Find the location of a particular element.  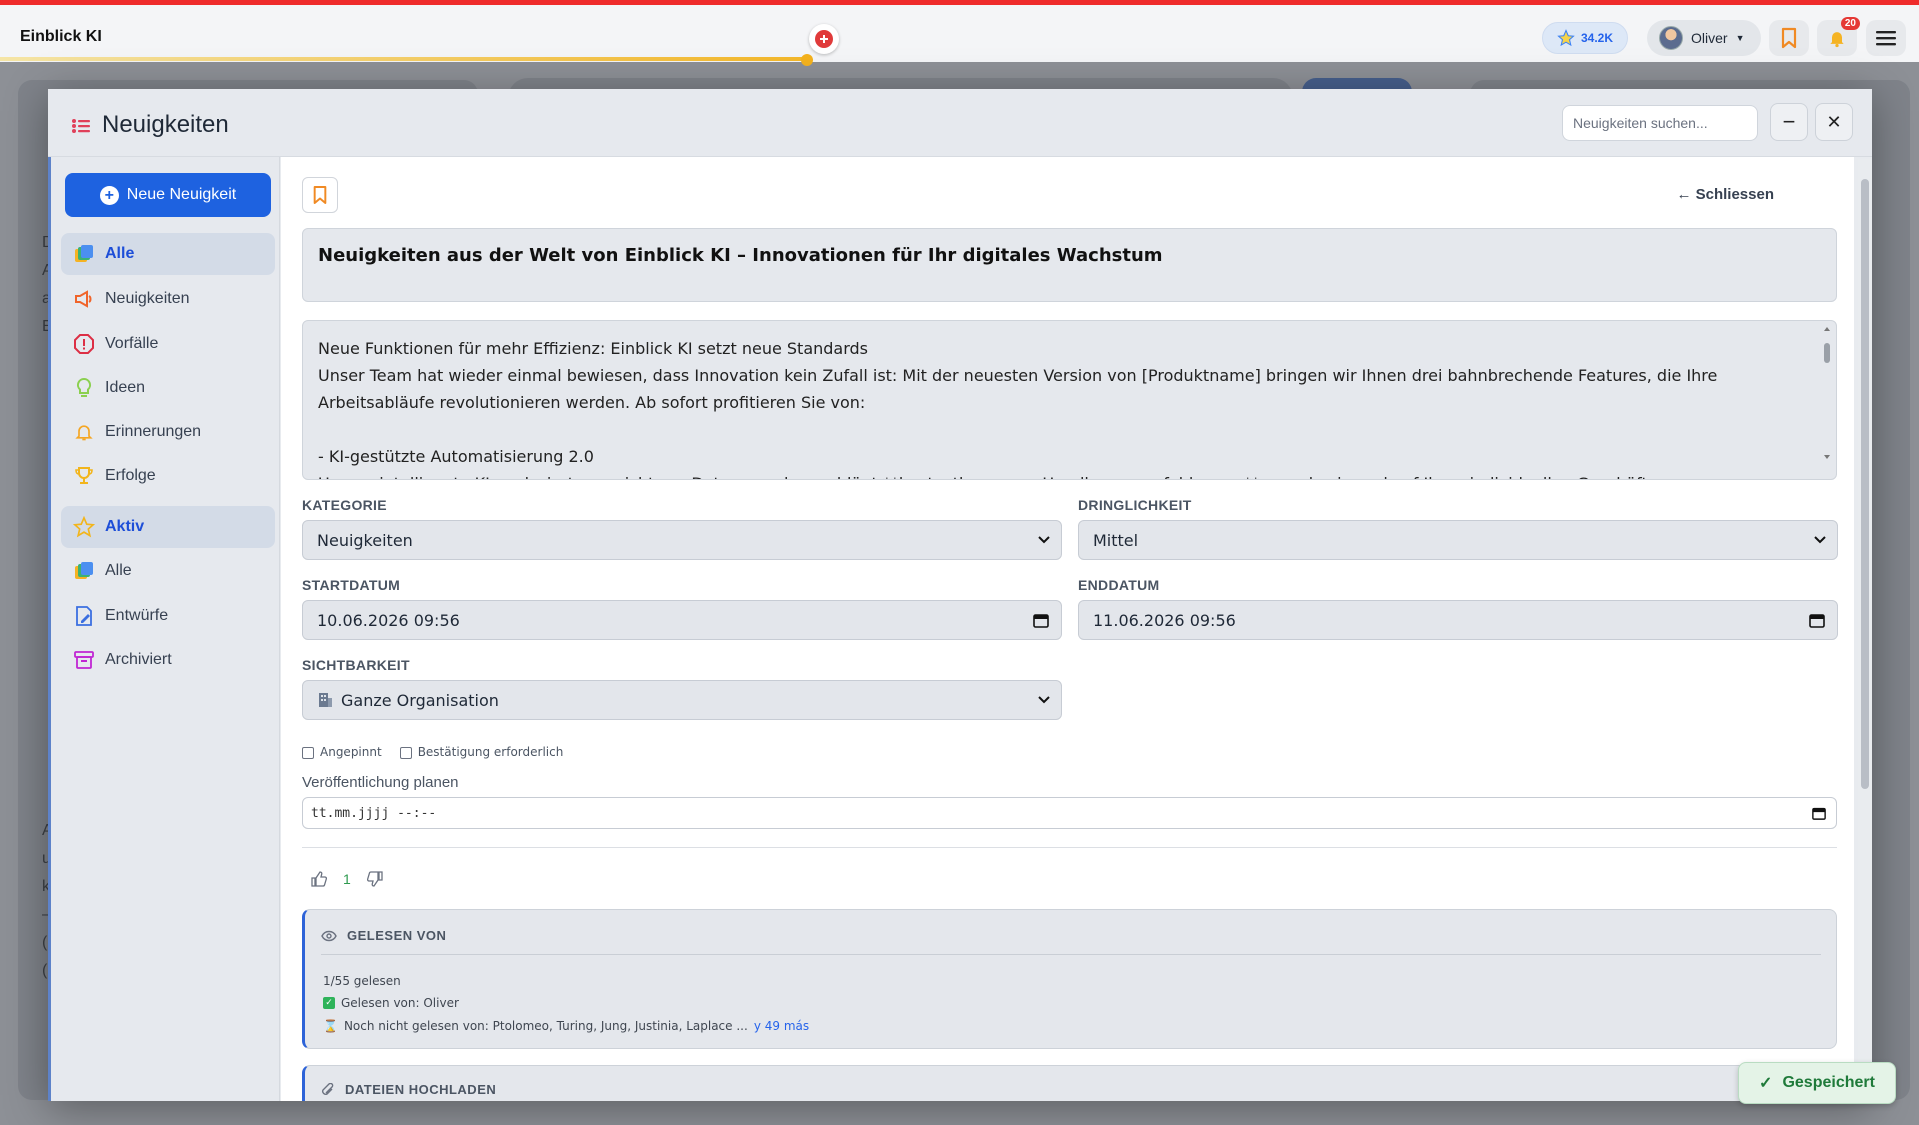

visibility-select: Ganze Organisation is located at coordinates (682, 700).